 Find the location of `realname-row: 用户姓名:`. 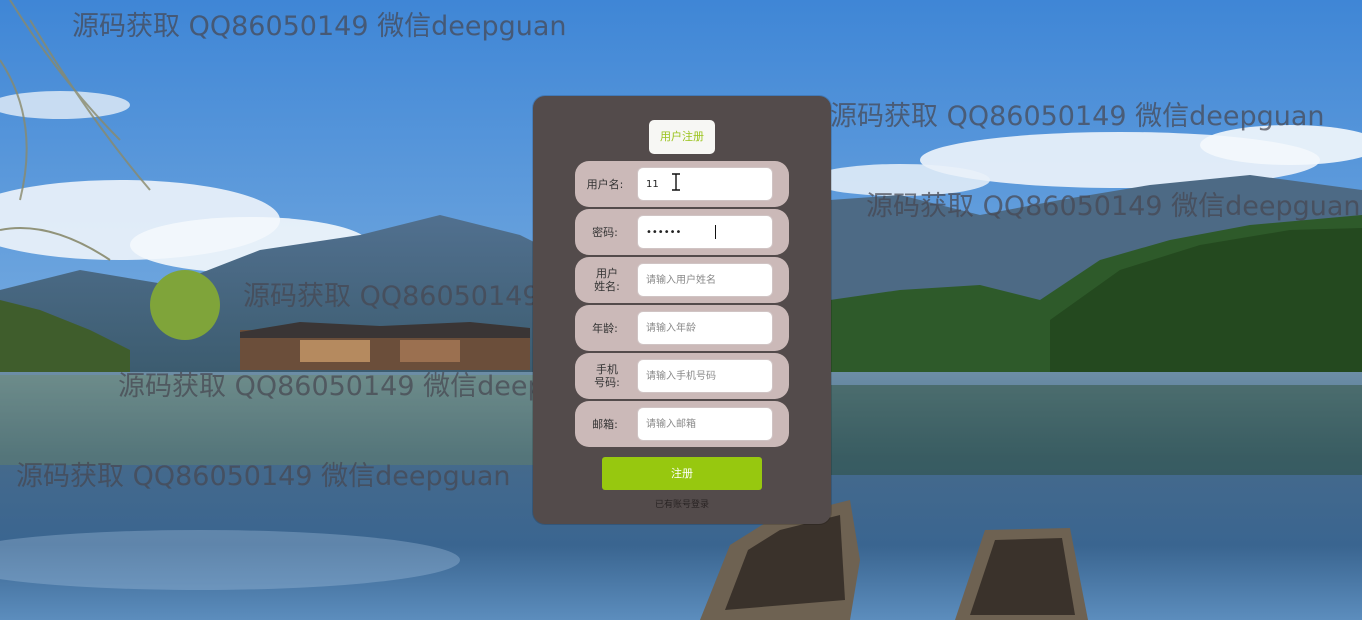

realname-row: 用户姓名: is located at coordinates (682, 280).